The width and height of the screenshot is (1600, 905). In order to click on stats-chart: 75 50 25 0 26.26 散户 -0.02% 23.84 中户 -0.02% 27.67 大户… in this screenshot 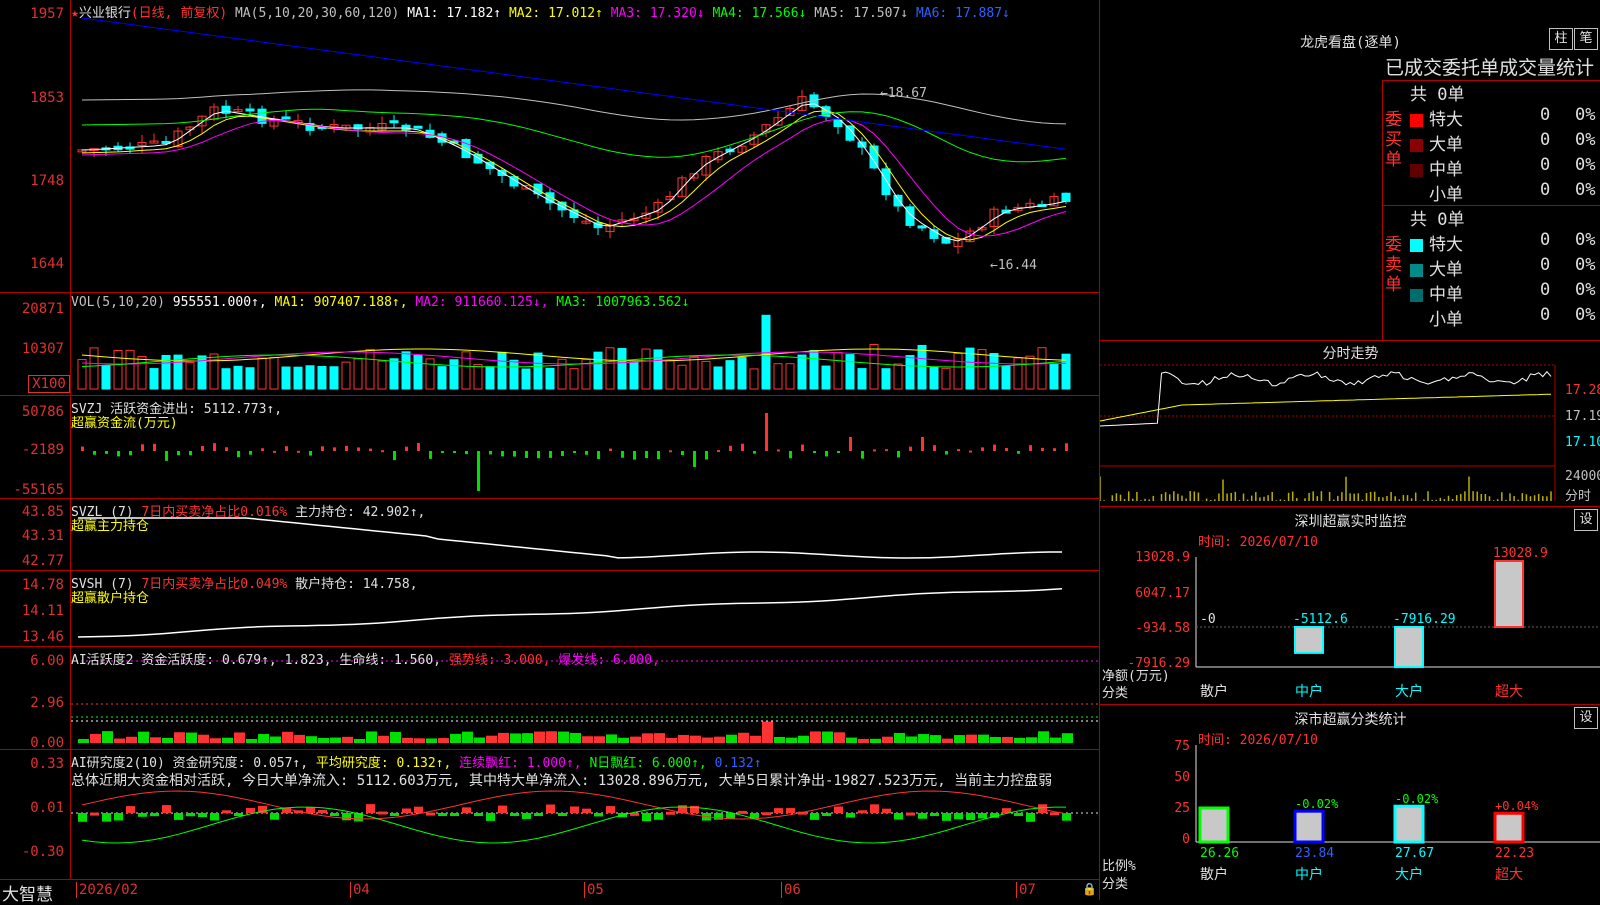, I will do `click(1350, 802)`.